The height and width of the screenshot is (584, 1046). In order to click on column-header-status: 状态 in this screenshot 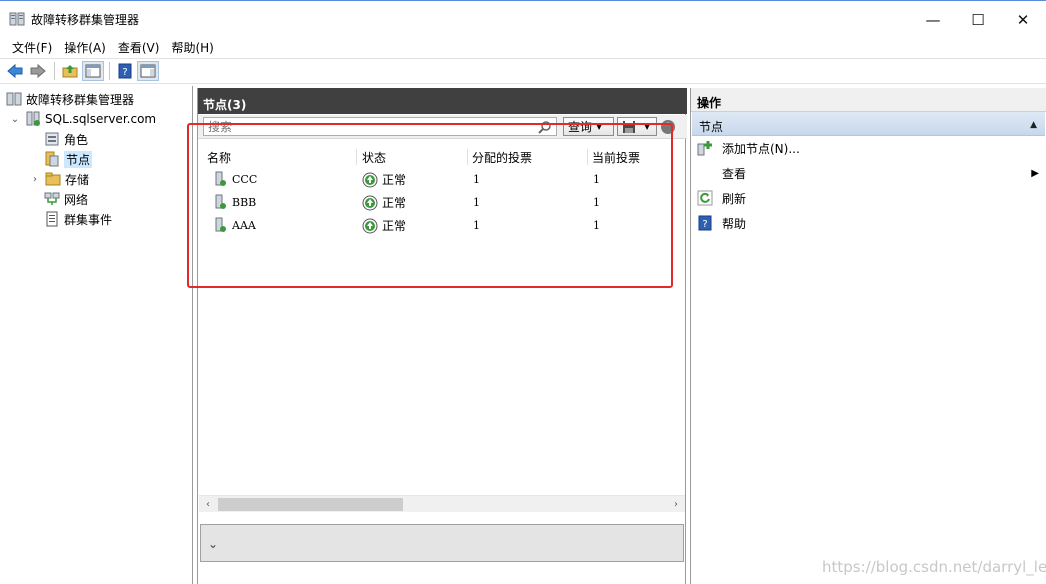, I will do `click(413, 157)`.